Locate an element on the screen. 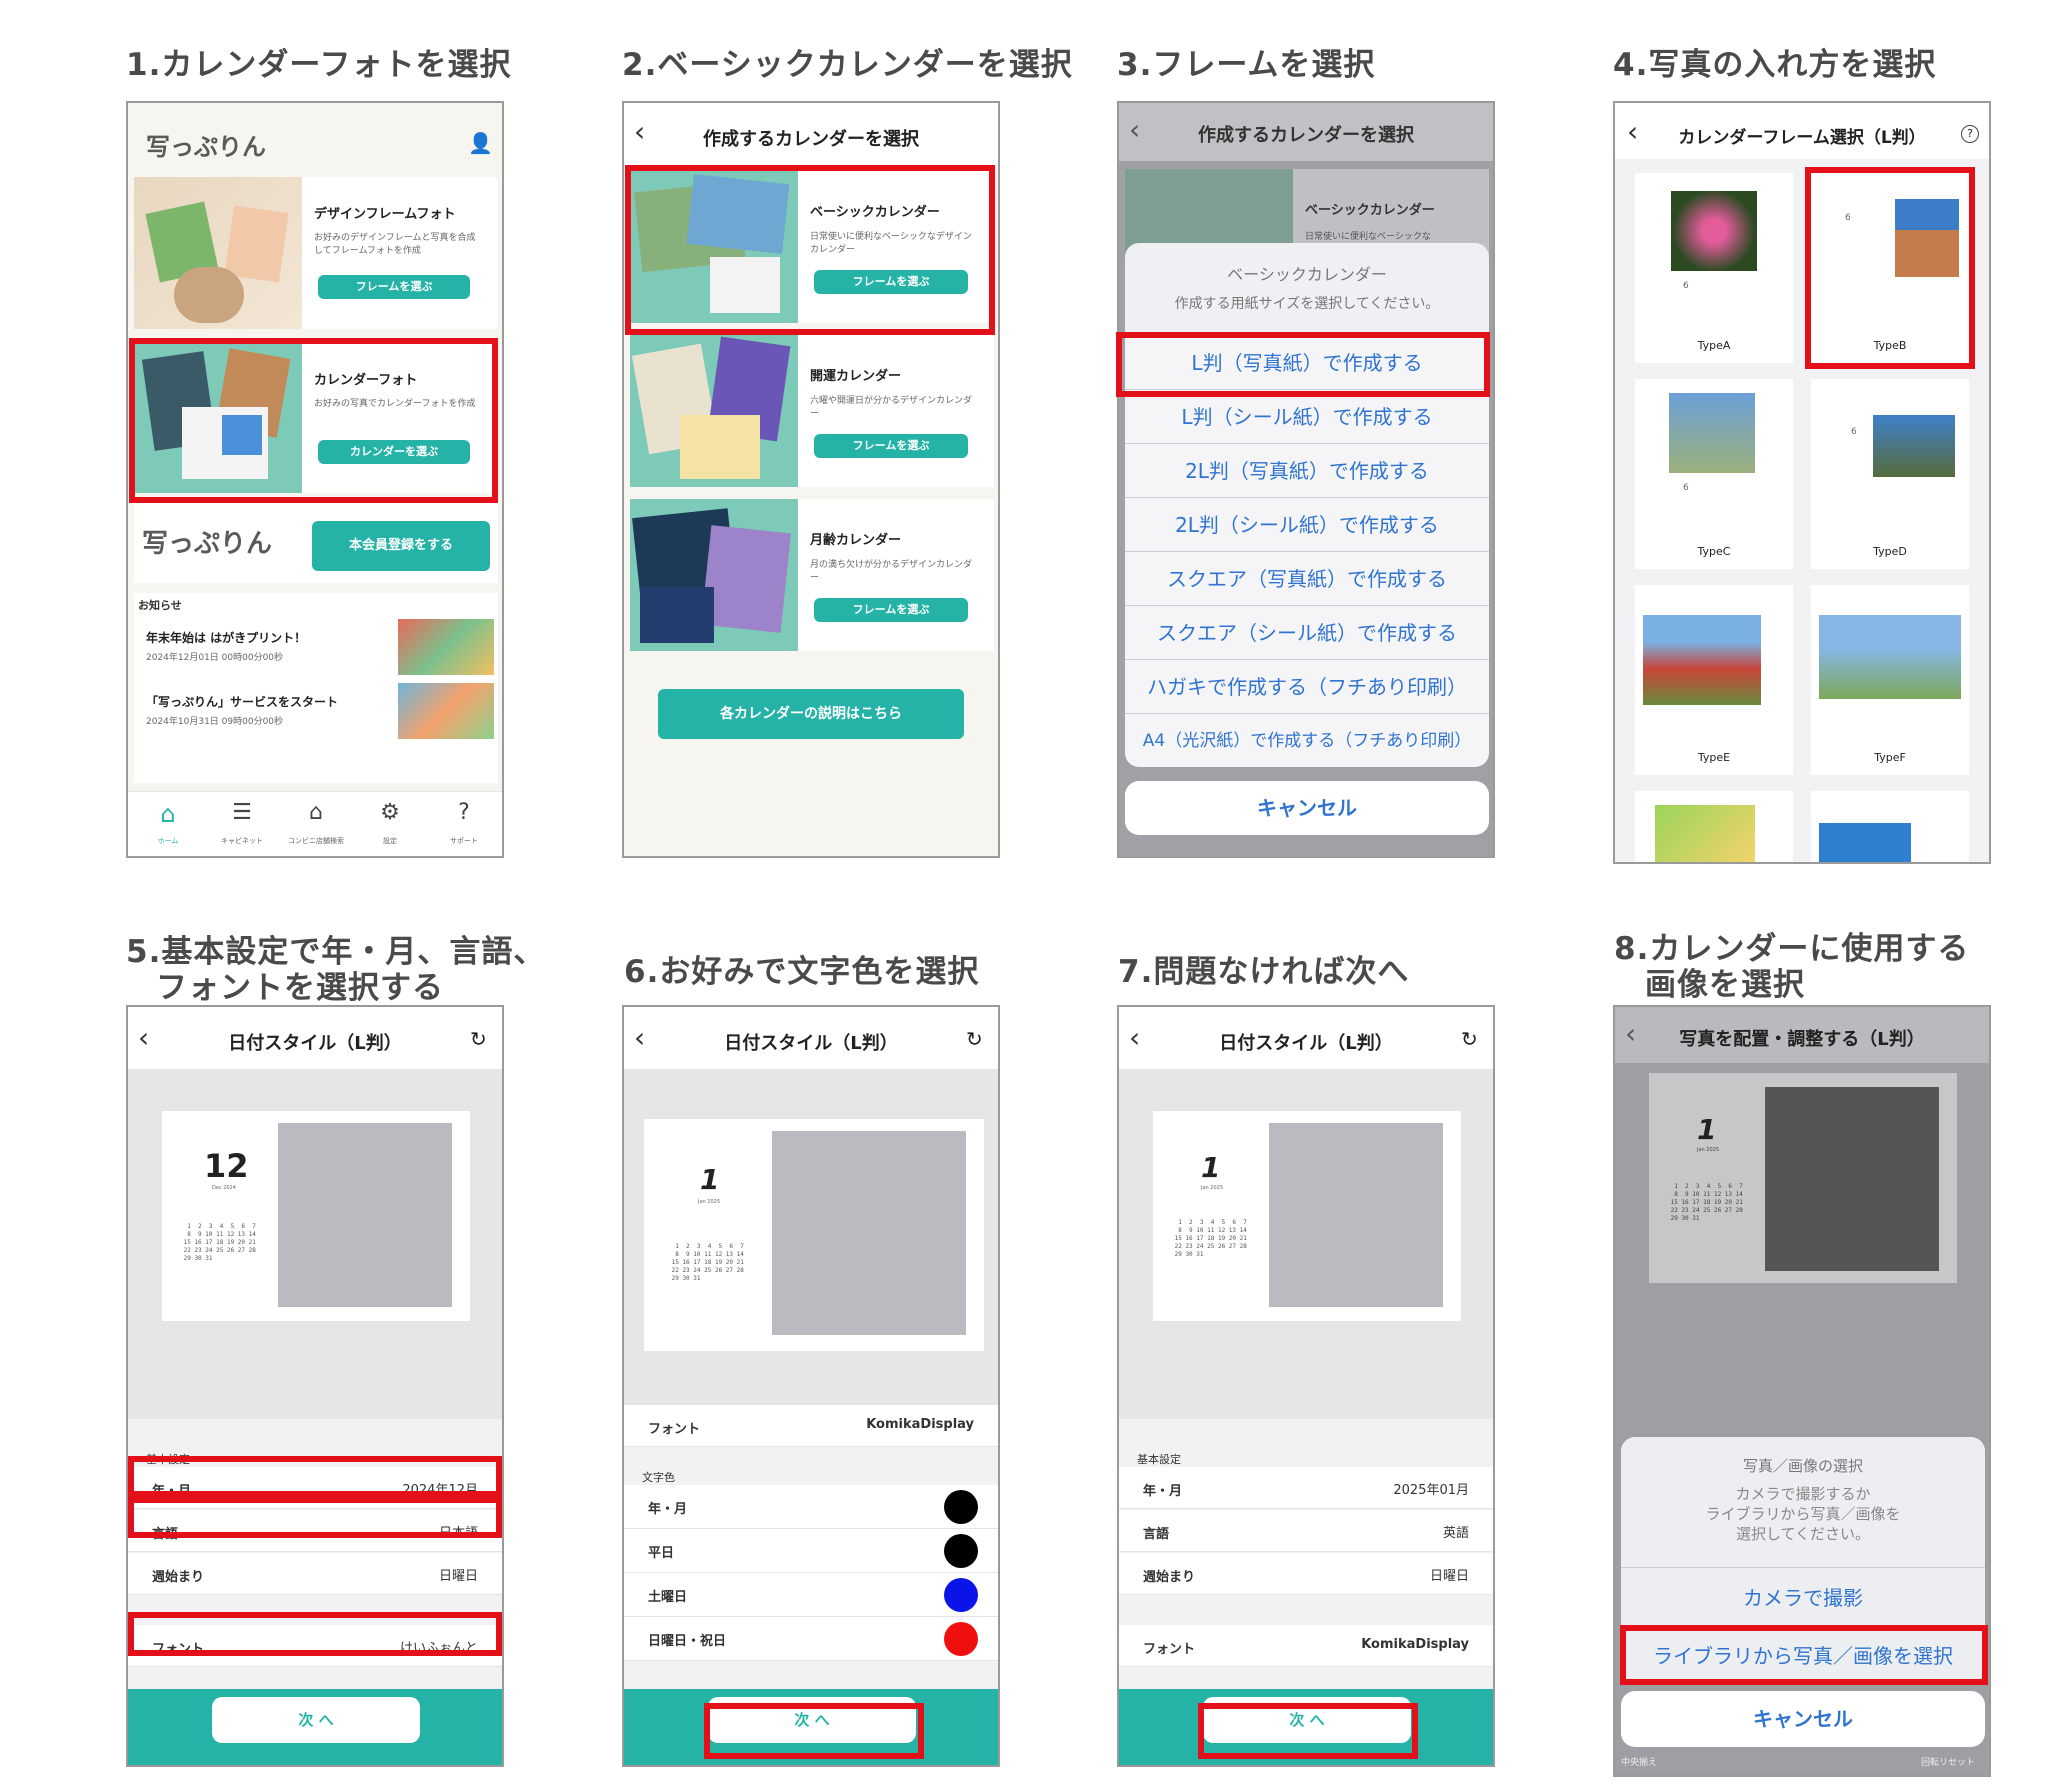 The width and height of the screenshot is (2048, 1792). type-c-card: 6 TypeC is located at coordinates (1714, 474).